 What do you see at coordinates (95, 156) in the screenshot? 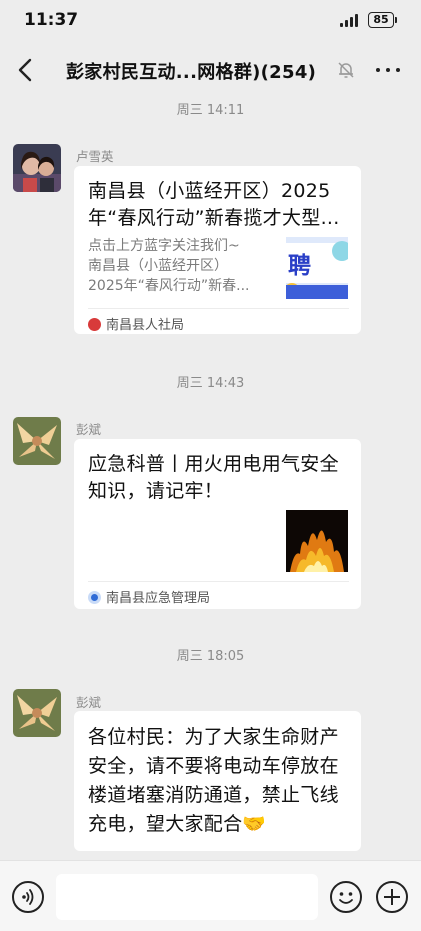
I see `sender-name: 卢雪英` at bounding box center [95, 156].